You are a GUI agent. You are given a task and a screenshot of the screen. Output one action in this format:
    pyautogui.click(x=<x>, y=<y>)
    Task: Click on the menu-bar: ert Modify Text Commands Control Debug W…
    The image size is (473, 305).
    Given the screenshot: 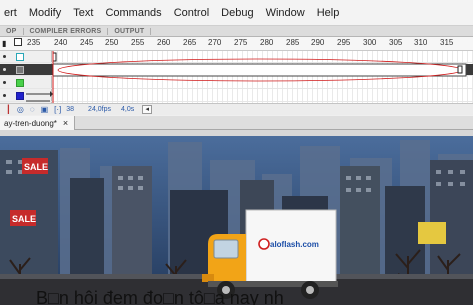 What is the action you would take?
    pyautogui.click(x=236, y=13)
    